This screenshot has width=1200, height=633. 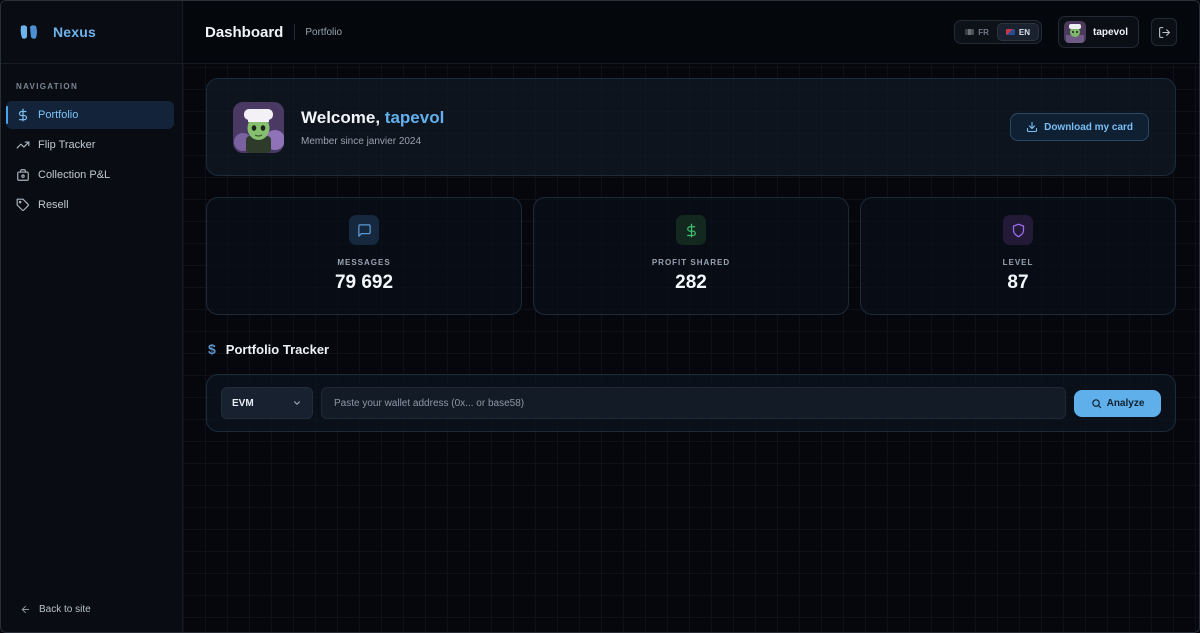 I want to click on analyze-button: Analyze, so click(x=1117, y=403).